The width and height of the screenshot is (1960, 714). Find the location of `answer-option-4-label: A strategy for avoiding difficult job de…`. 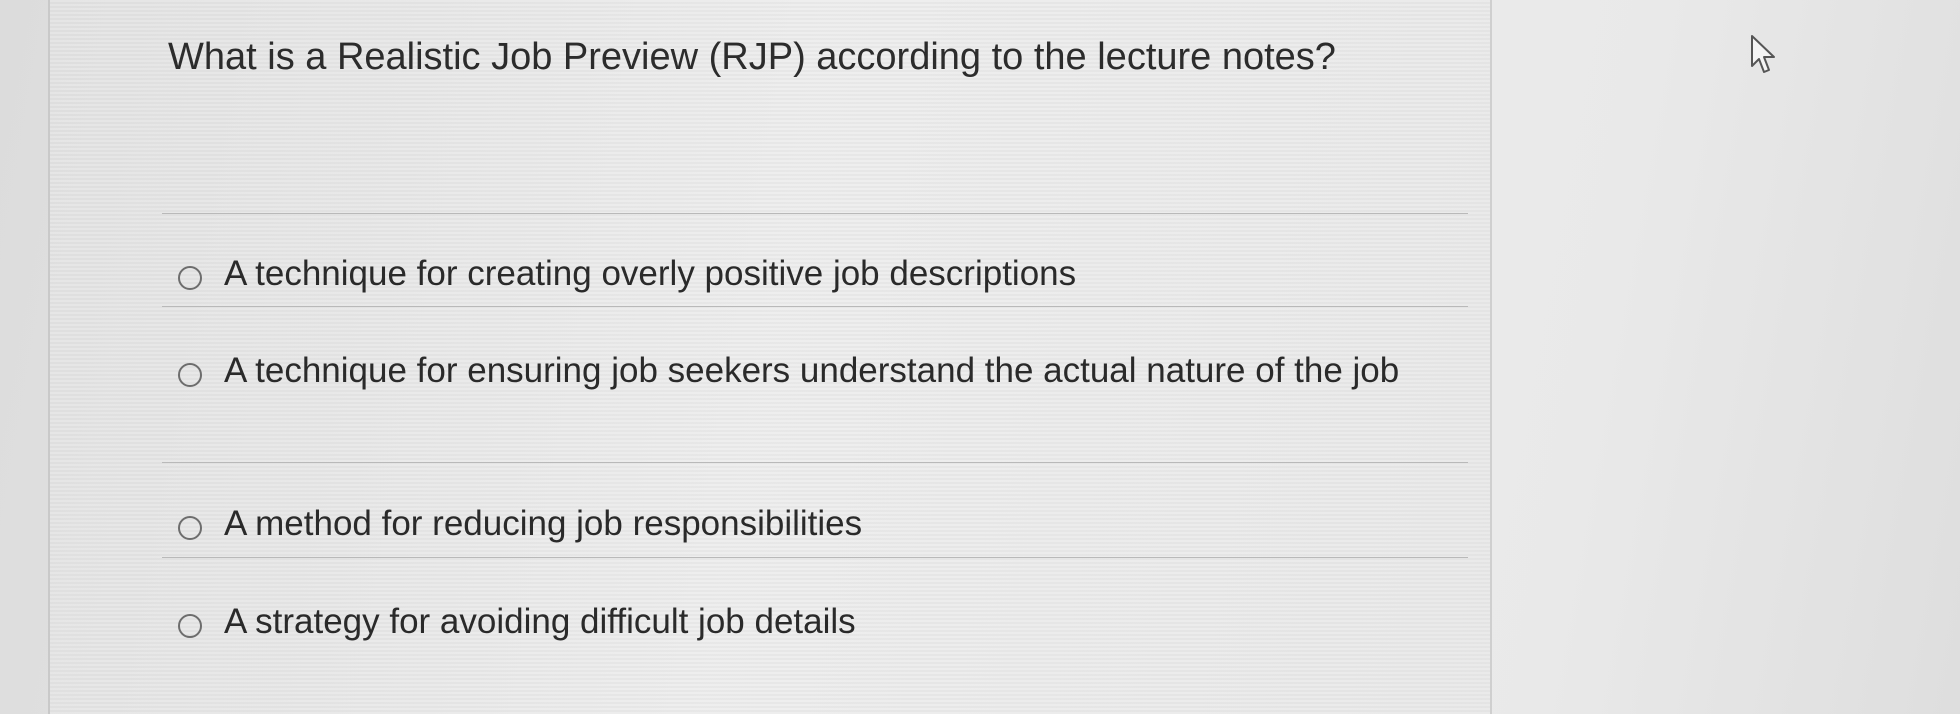

answer-option-4-label: A strategy for avoiding difficult job de… is located at coordinates (540, 622).